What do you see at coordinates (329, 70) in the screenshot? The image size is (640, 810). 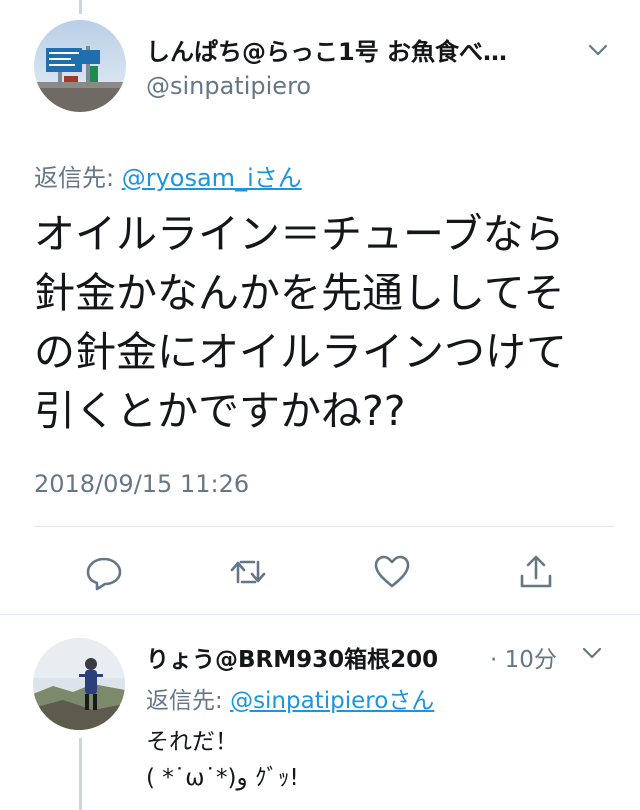 I see `main-tweet-header: しんぱち@らっこ1号 お魚食べ… @sinpatipiero` at bounding box center [329, 70].